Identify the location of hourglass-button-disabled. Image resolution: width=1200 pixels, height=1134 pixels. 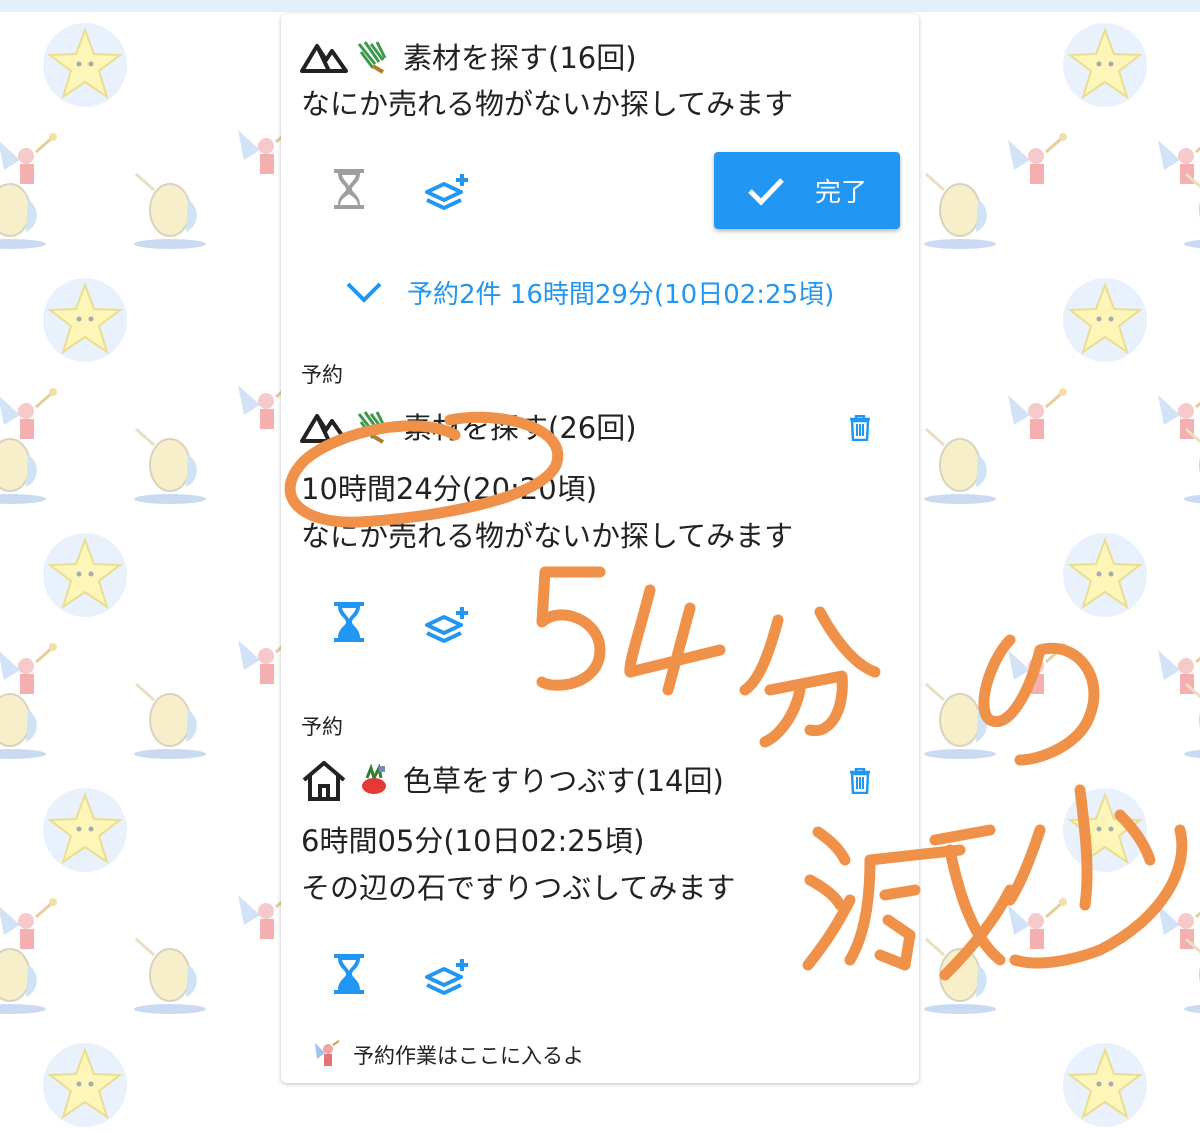
(349, 189).